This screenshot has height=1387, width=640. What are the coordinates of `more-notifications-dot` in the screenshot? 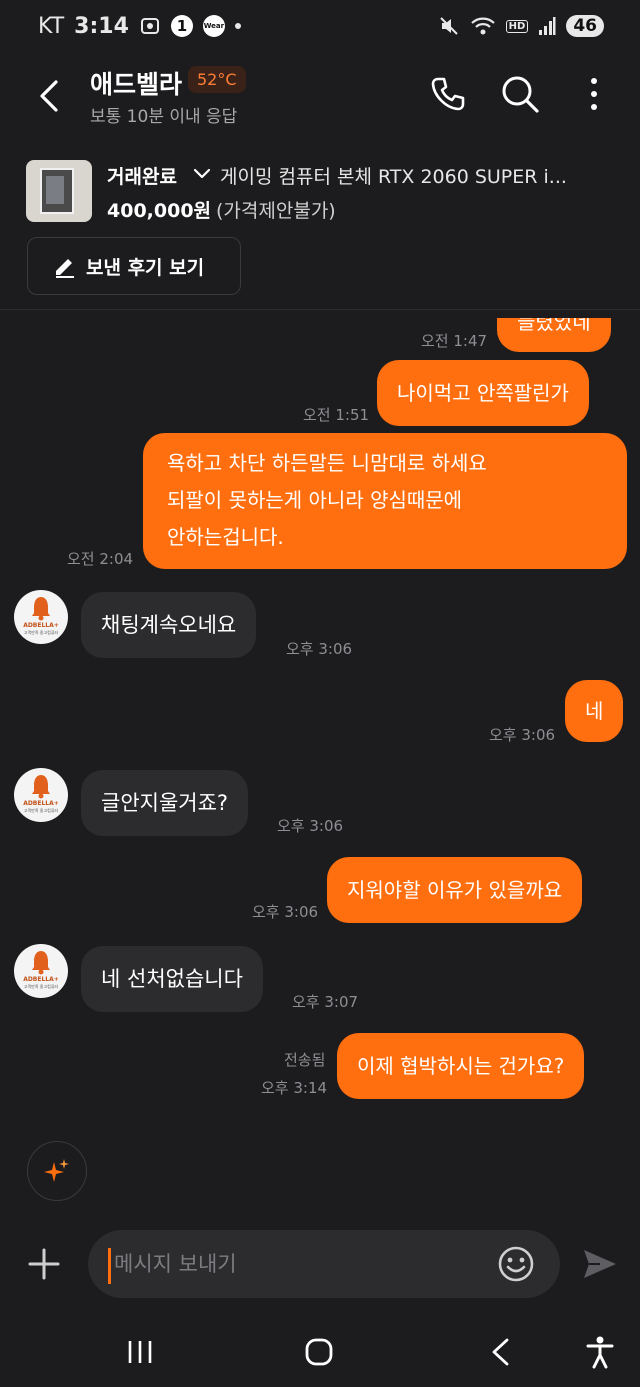 It's located at (237, 26).